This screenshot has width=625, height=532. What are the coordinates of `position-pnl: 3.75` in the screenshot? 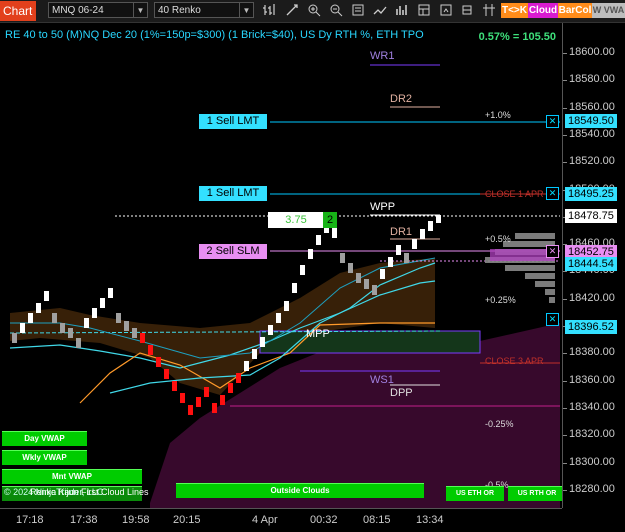 It's located at (296, 220).